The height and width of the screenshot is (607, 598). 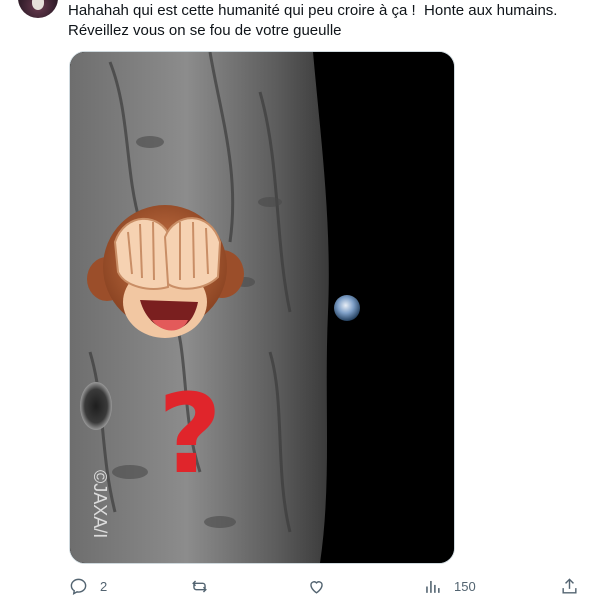 What do you see at coordinates (433, 586) in the screenshot?
I see `views-icon` at bounding box center [433, 586].